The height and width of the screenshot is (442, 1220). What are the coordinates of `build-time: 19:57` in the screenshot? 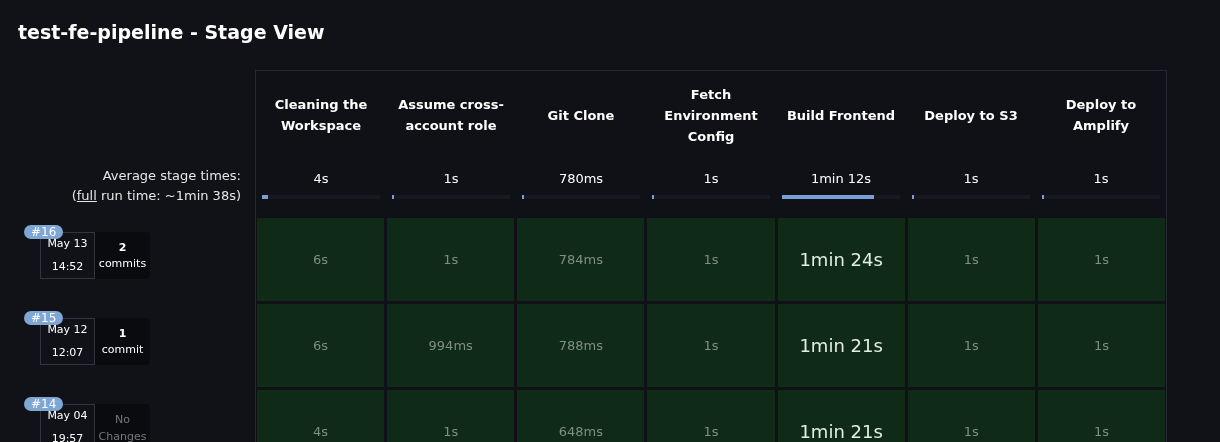 It's located at (67, 436).